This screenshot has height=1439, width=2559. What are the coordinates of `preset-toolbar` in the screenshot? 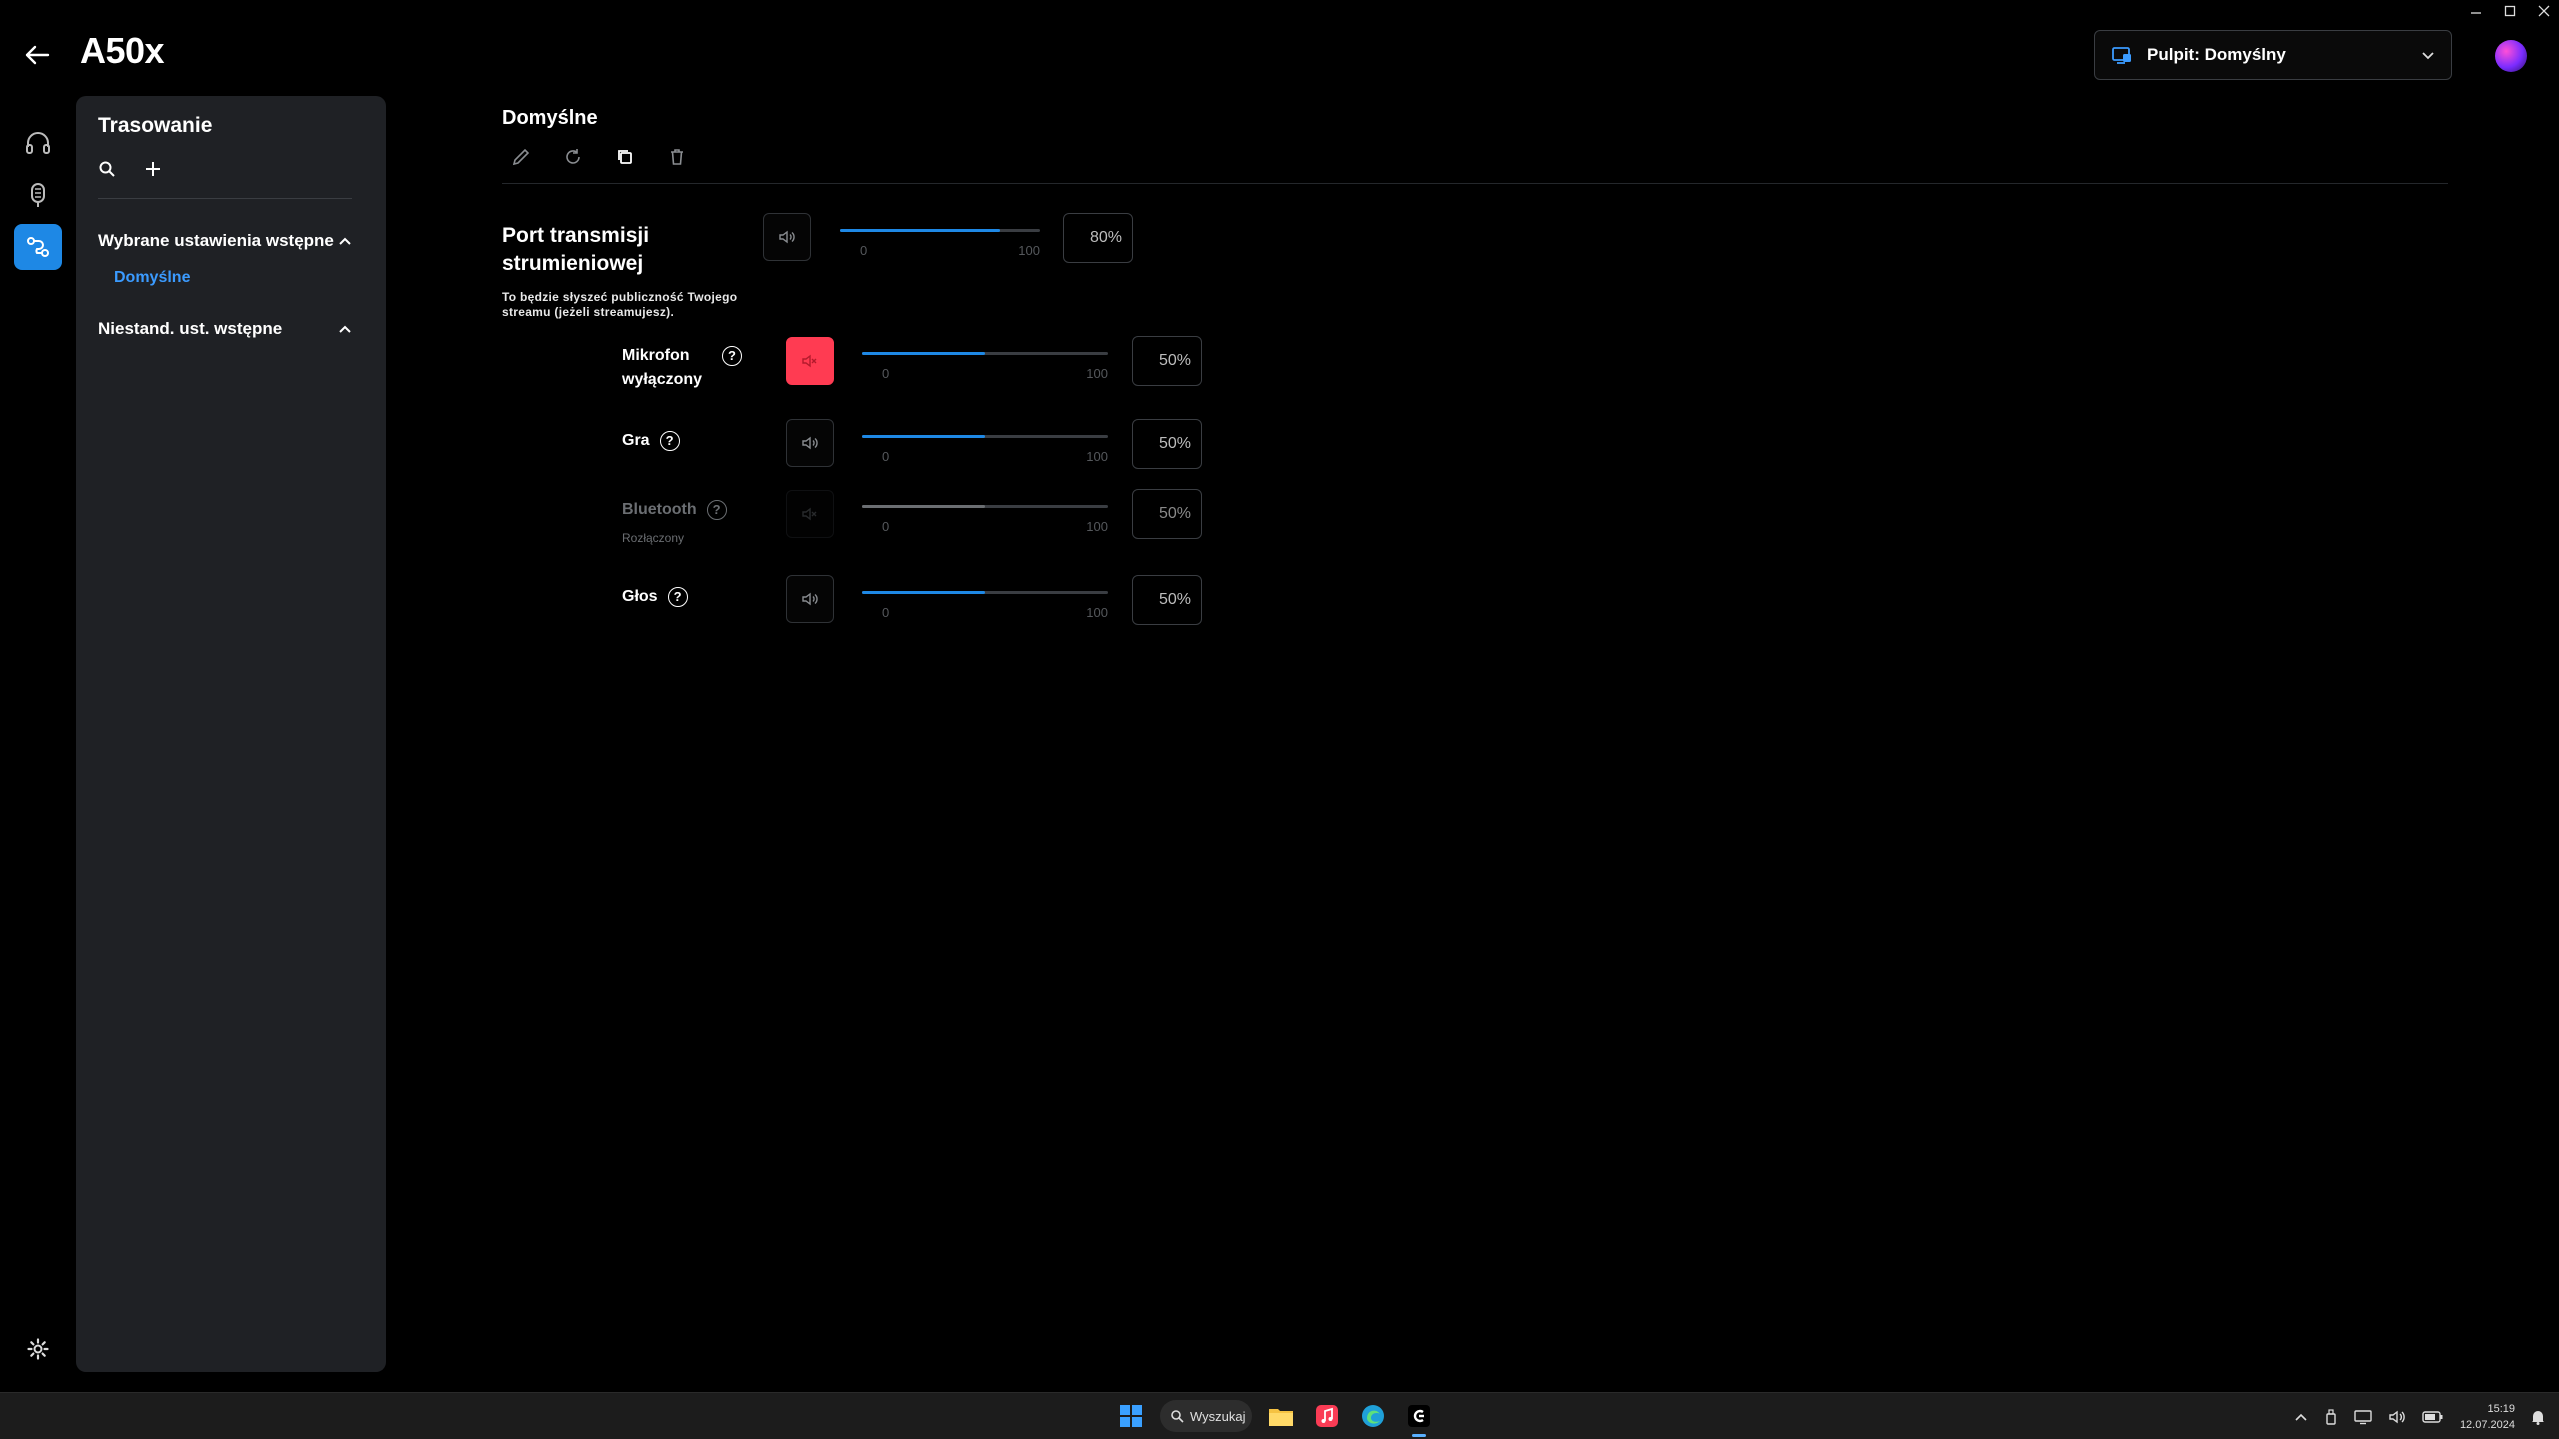 It's located at (599, 157).